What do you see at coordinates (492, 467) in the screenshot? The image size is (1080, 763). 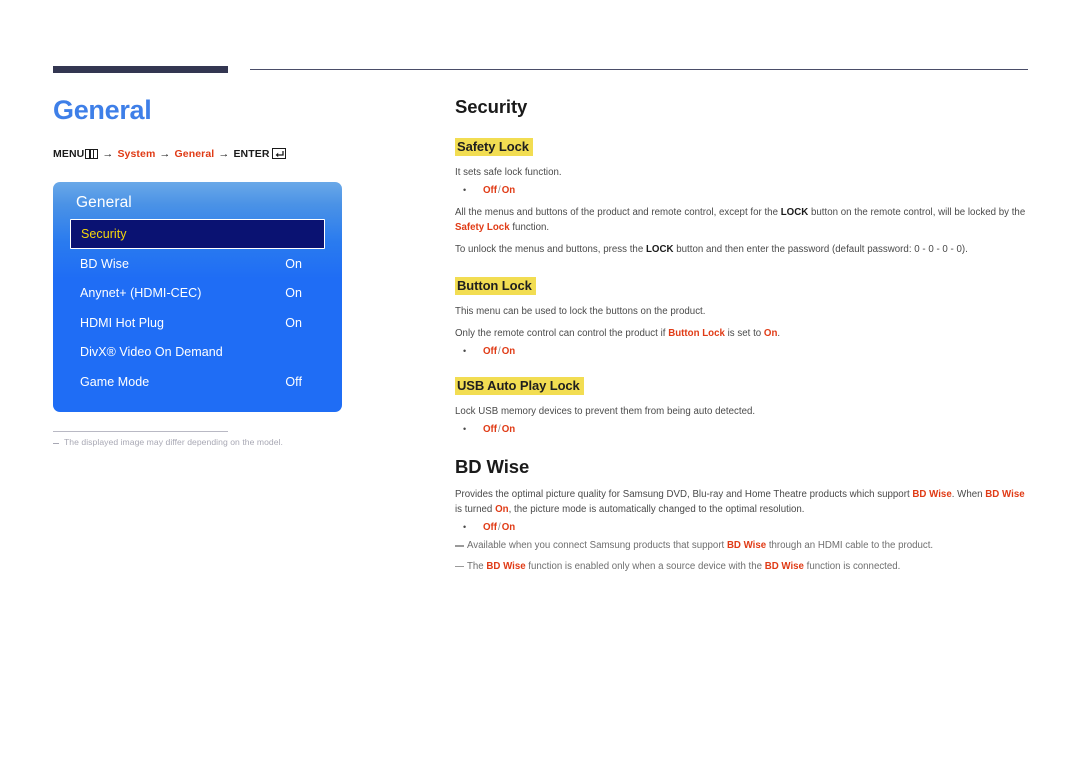 I see `section-heading-bd-wise: BD Wise` at bounding box center [492, 467].